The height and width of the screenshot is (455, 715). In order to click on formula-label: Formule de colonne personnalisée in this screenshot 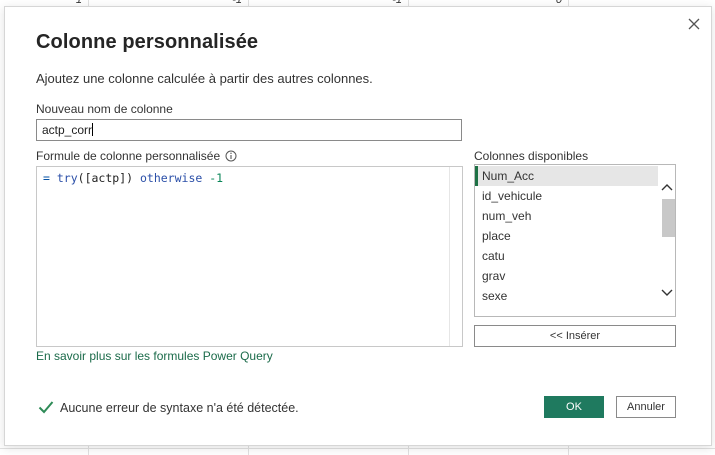, I will do `click(128, 156)`.